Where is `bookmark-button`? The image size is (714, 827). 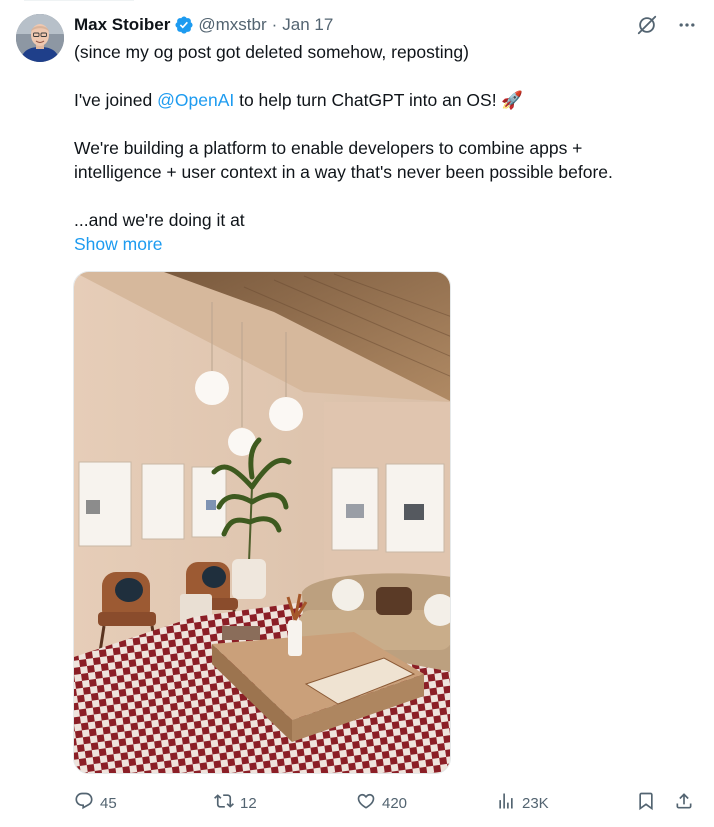
bookmark-button is located at coordinates (646, 803).